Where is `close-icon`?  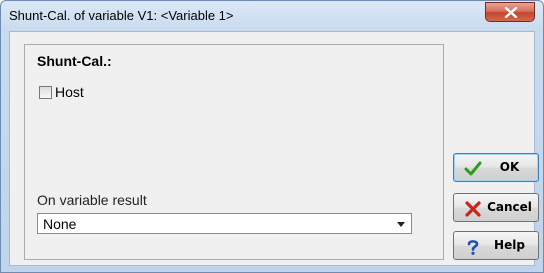
close-icon is located at coordinates (511, 12).